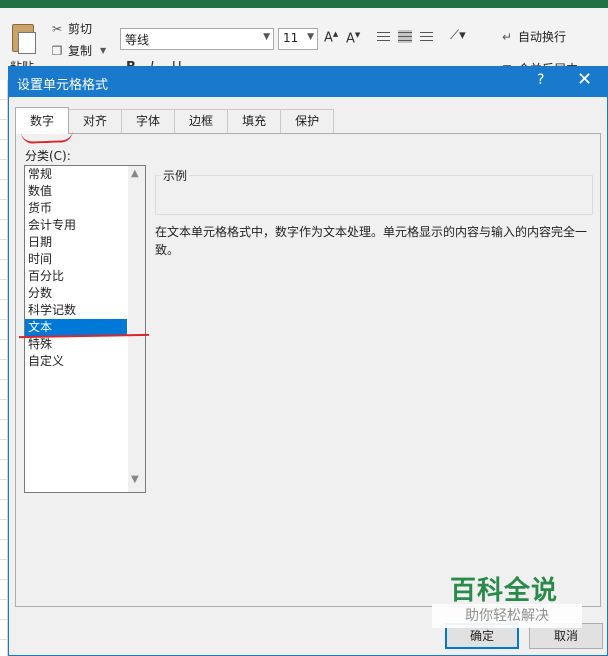 The image size is (608, 656). I want to click on vertical-align-group, so click(405, 37).